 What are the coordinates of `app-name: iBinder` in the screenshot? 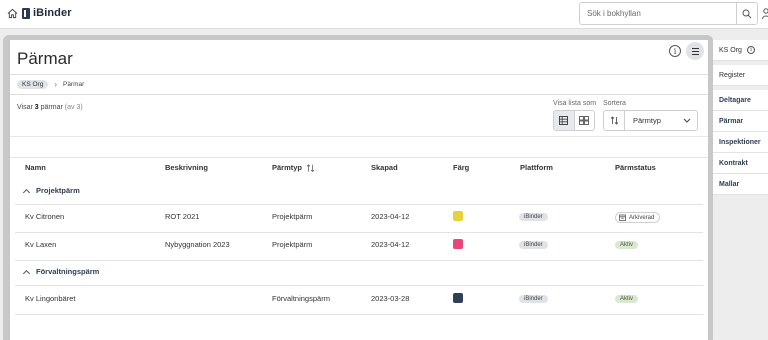 It's located at (52, 13).